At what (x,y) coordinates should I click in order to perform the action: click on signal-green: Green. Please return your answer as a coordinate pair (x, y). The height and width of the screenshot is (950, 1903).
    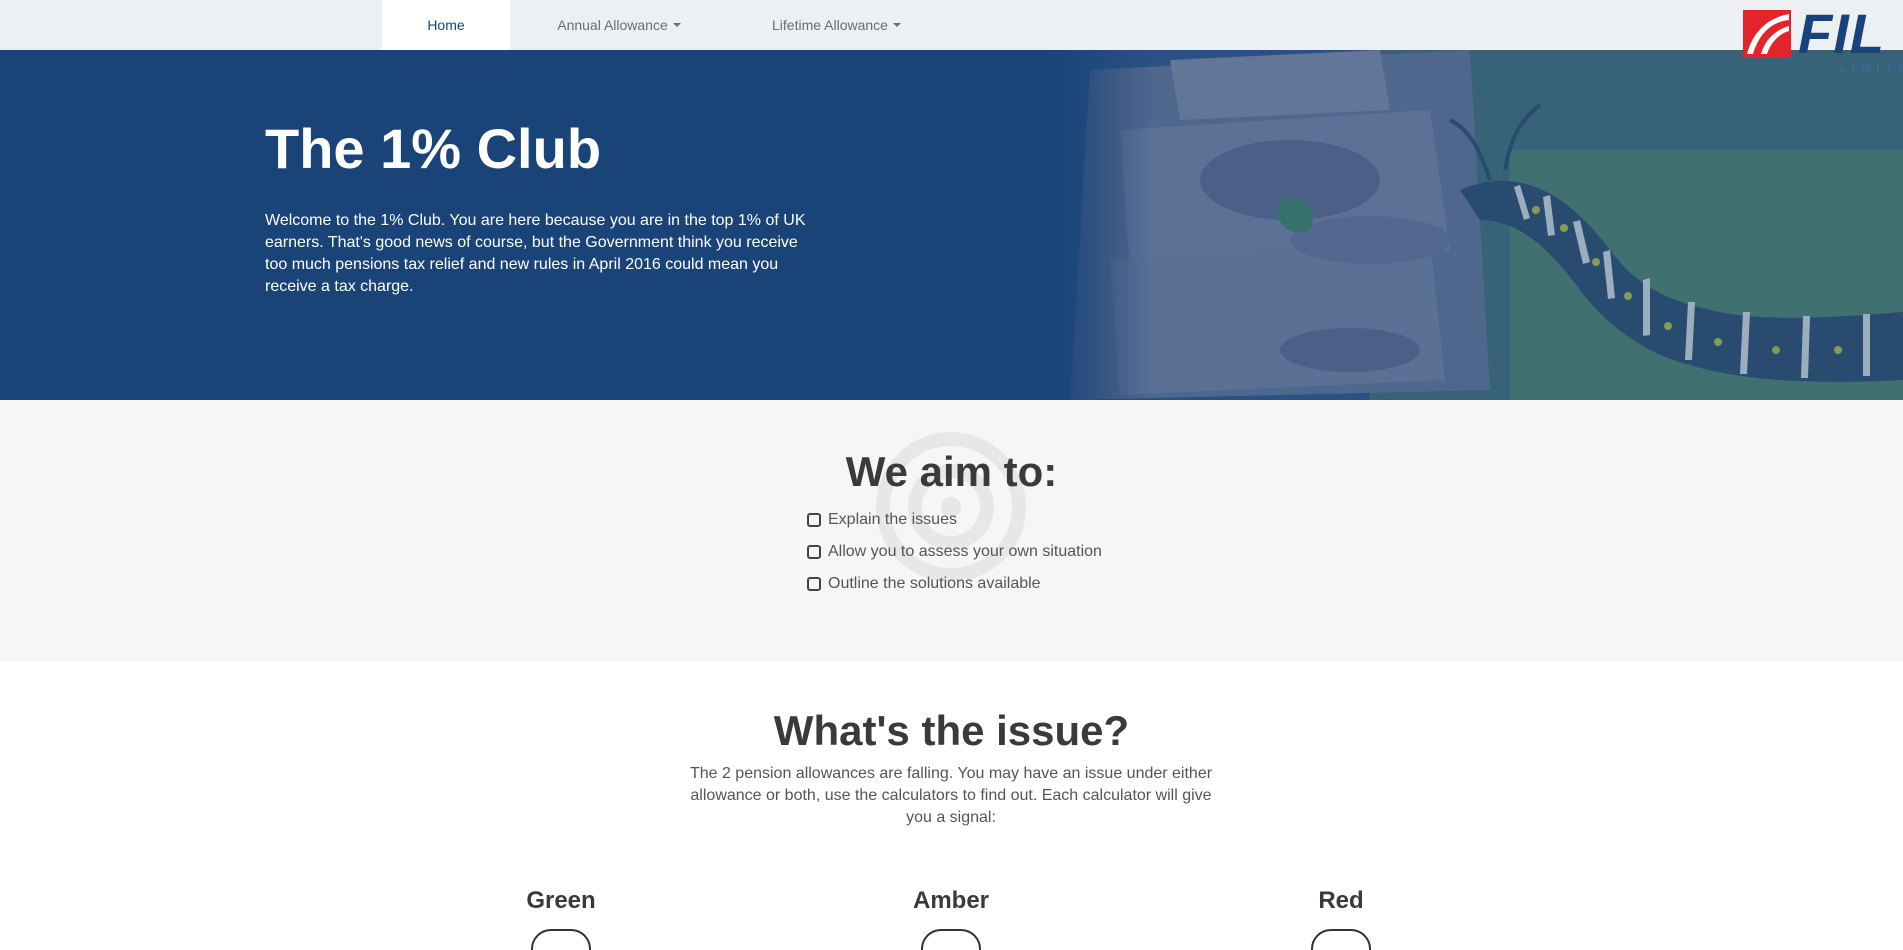
    Looking at the image, I should click on (561, 918).